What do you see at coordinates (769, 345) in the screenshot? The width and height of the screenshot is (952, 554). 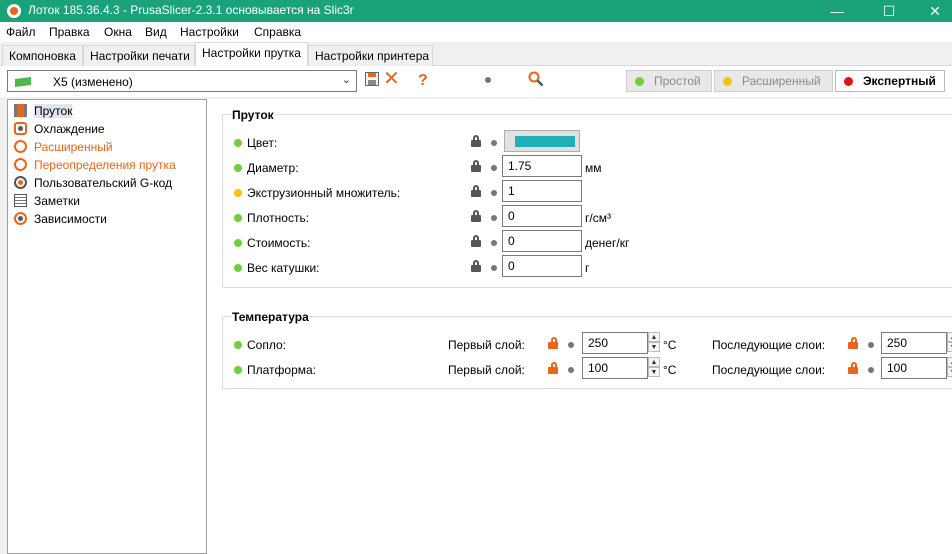 I see `nozzle-other-layers-label: Последующие слои:` at bounding box center [769, 345].